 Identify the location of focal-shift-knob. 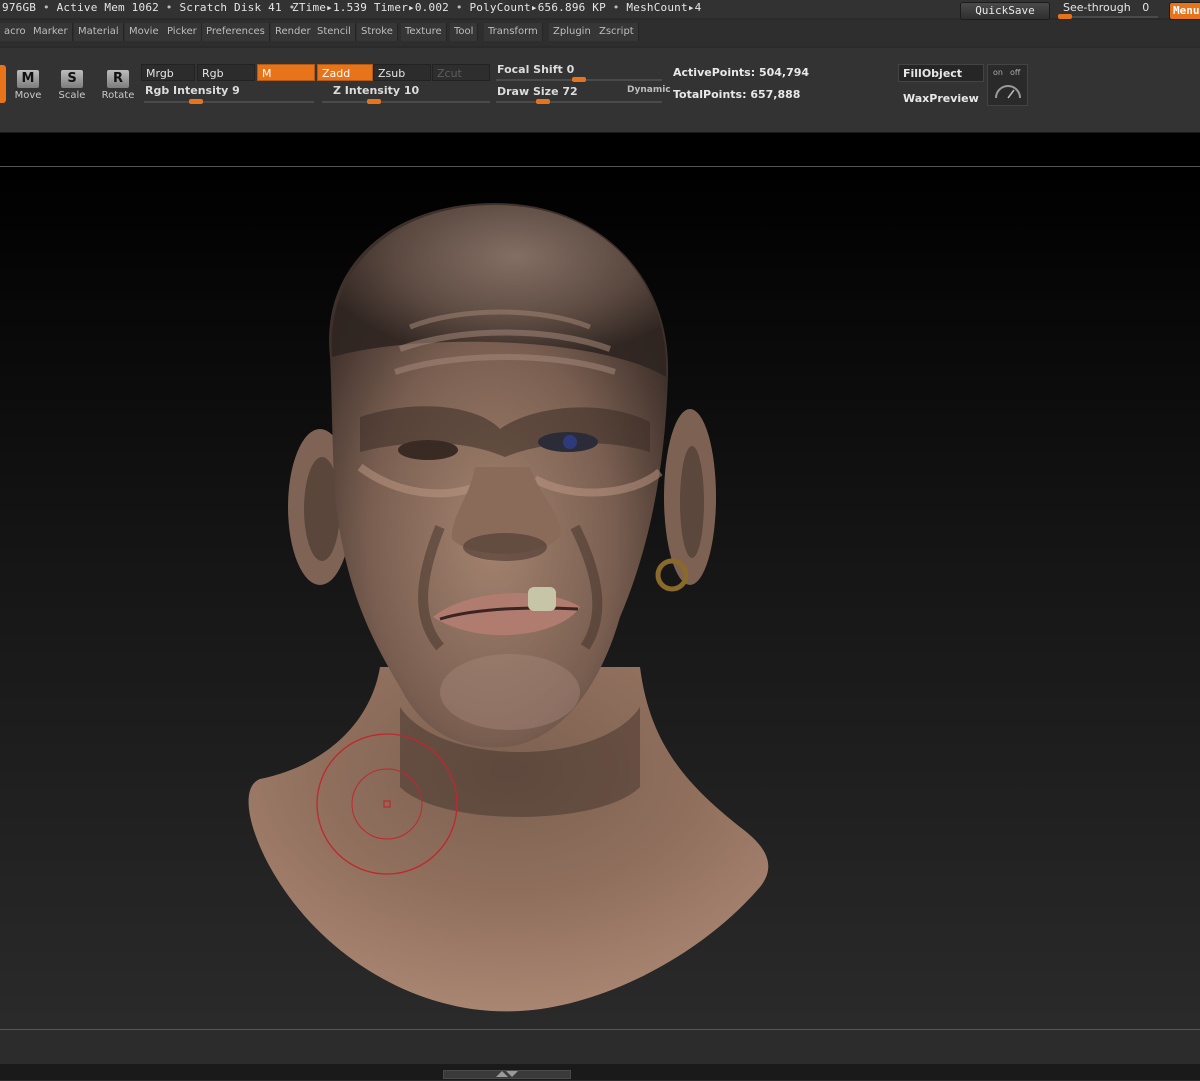
(579, 79).